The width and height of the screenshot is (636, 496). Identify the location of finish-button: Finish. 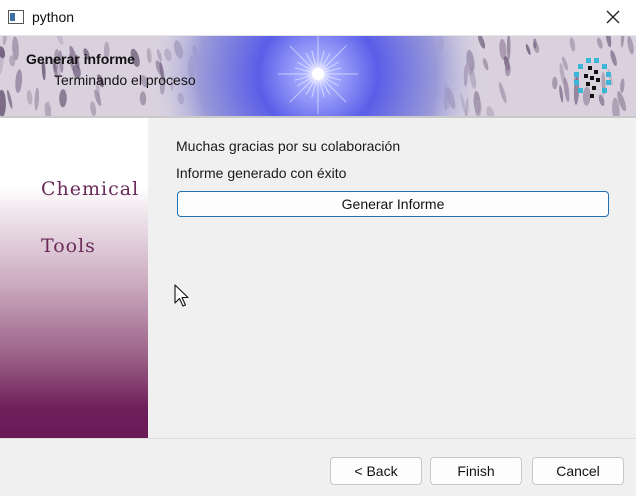
(476, 471).